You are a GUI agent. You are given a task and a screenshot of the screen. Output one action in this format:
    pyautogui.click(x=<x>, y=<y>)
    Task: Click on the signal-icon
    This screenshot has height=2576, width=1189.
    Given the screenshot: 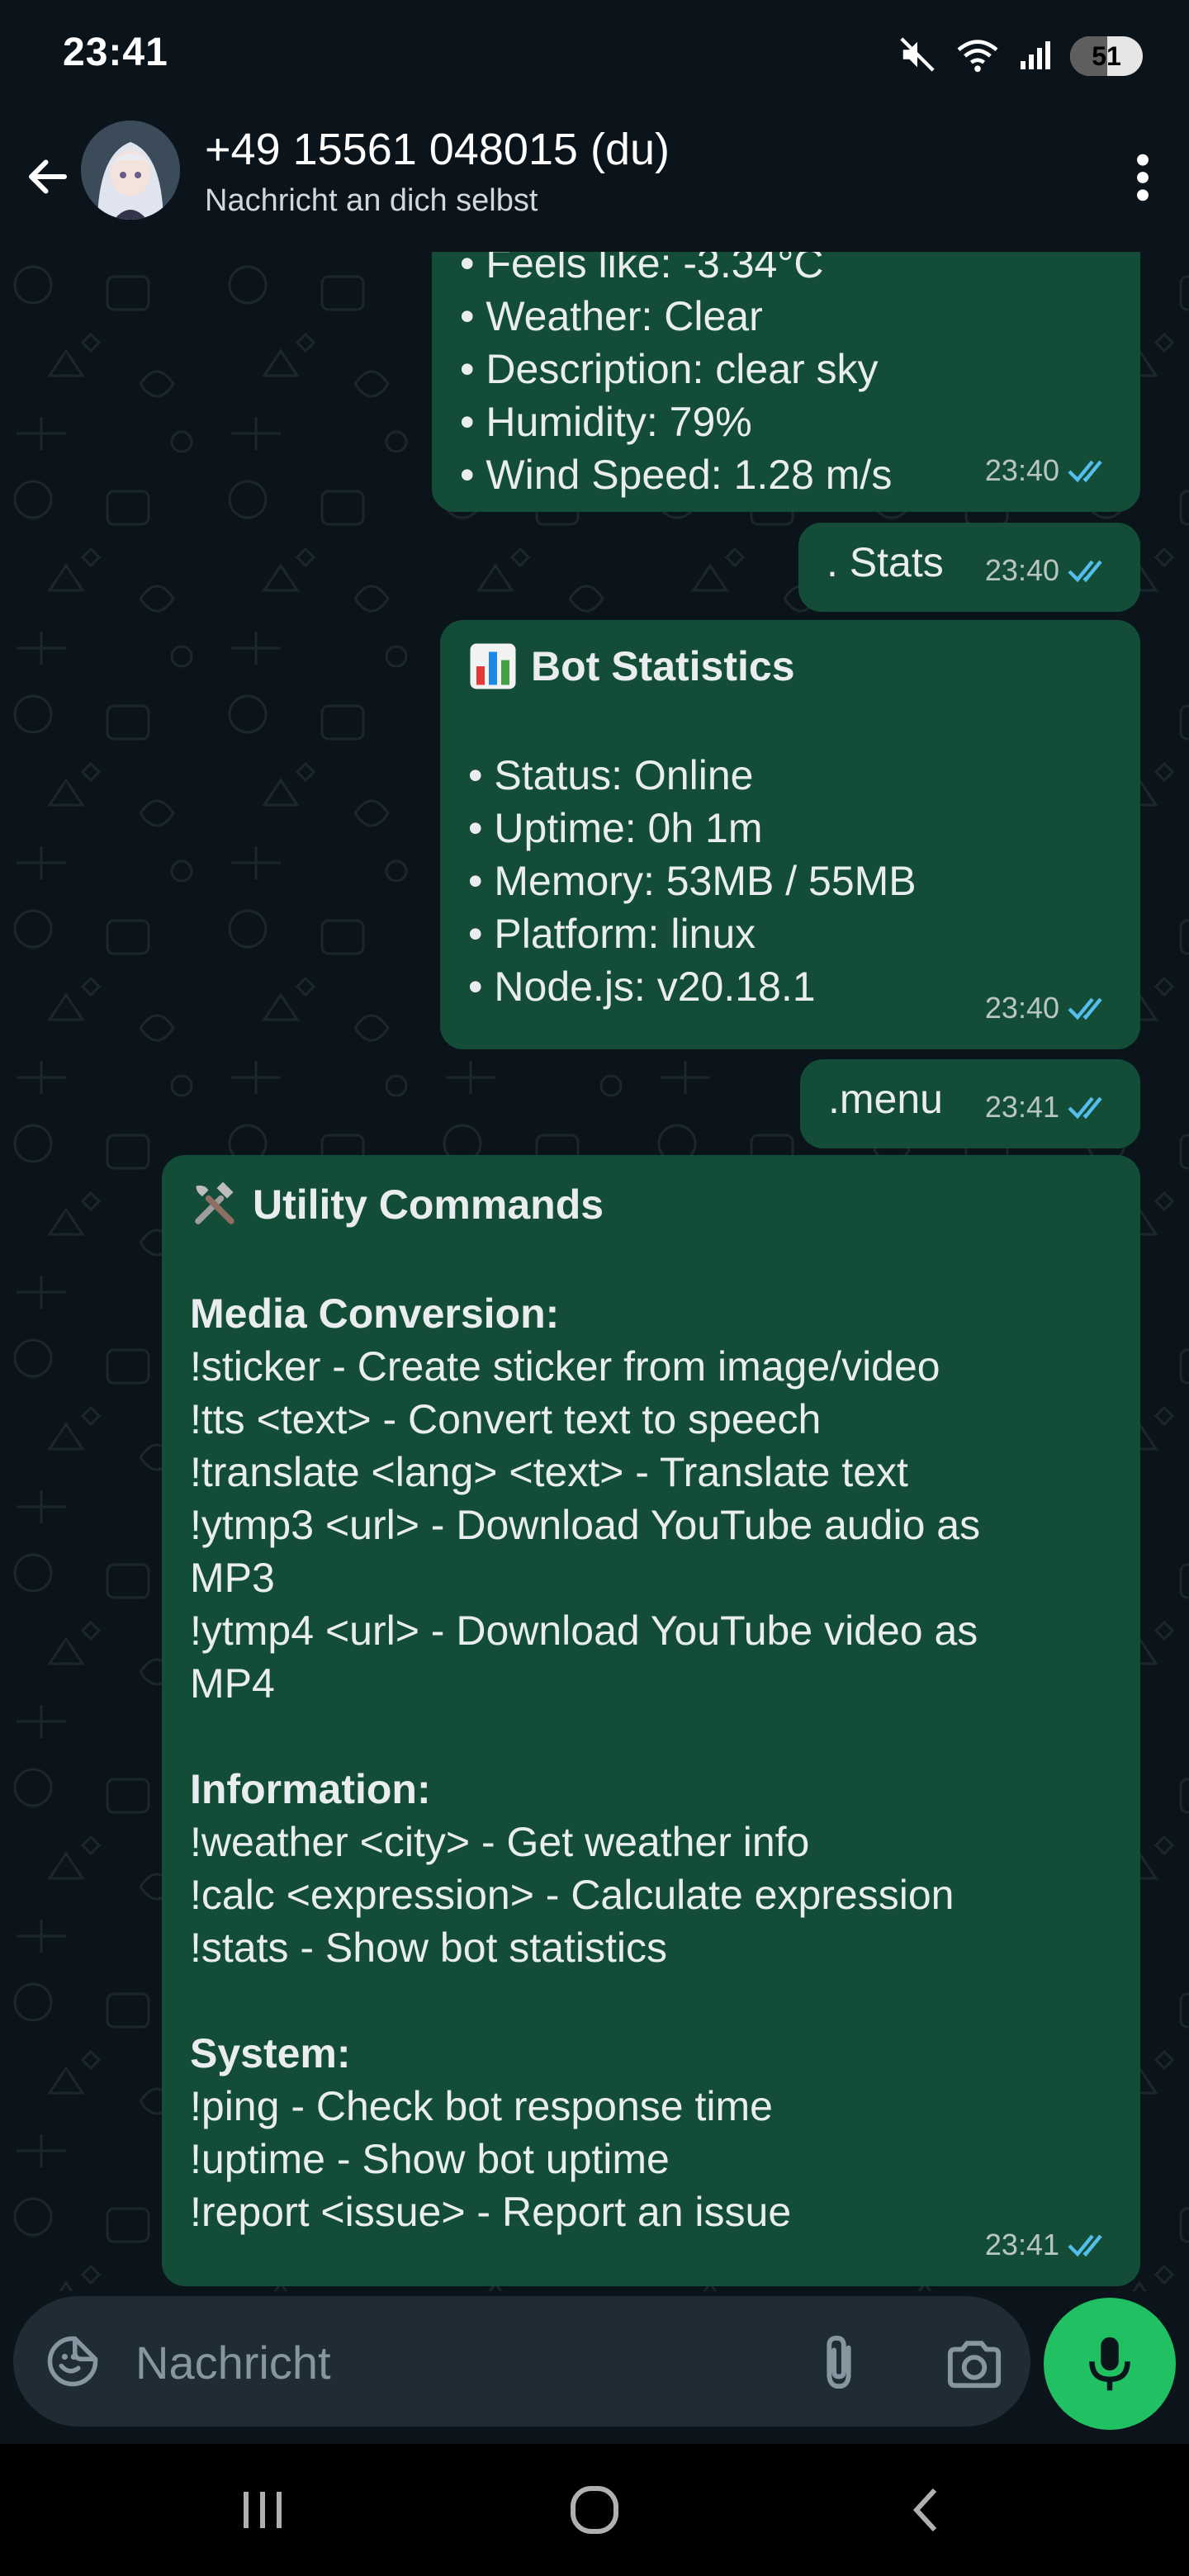 What is the action you would take?
    pyautogui.click(x=1035, y=56)
    